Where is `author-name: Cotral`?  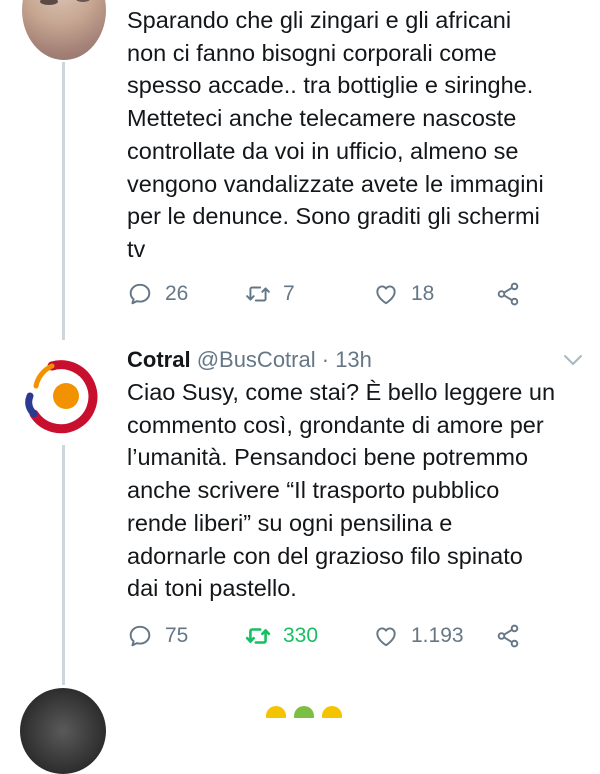
author-name: Cotral is located at coordinates (159, 359).